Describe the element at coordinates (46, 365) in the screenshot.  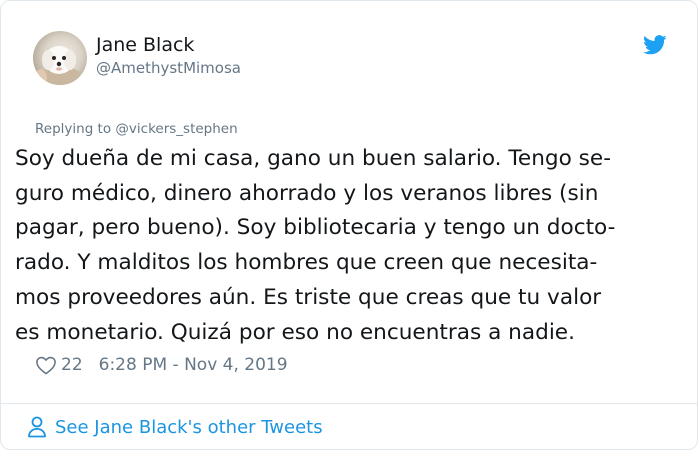
I see `heart-icon` at that location.